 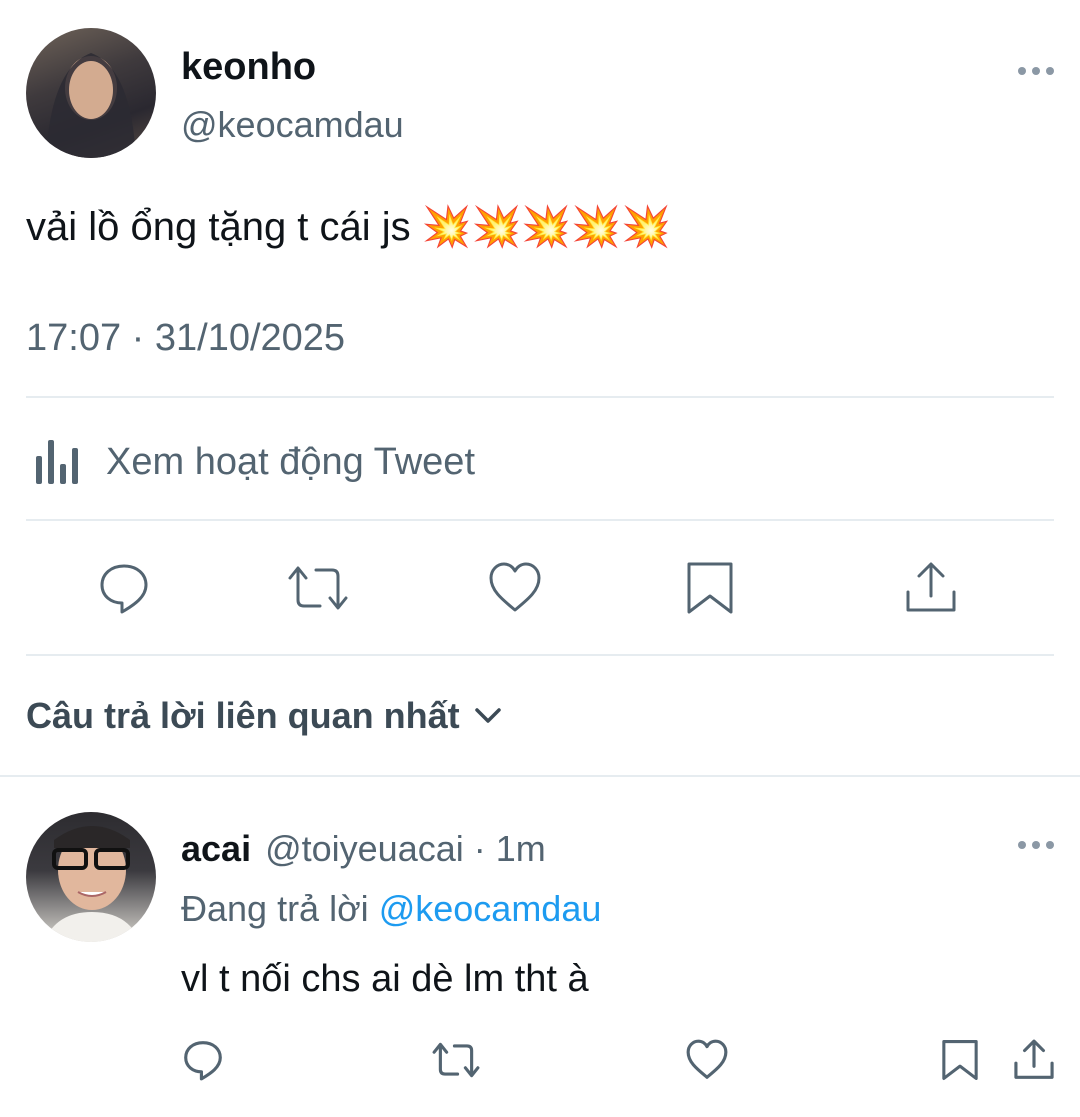 I want to click on tweet-text: vải lồ ổng tặng t cái js 💥💥💥💥💥, so click(x=348, y=226).